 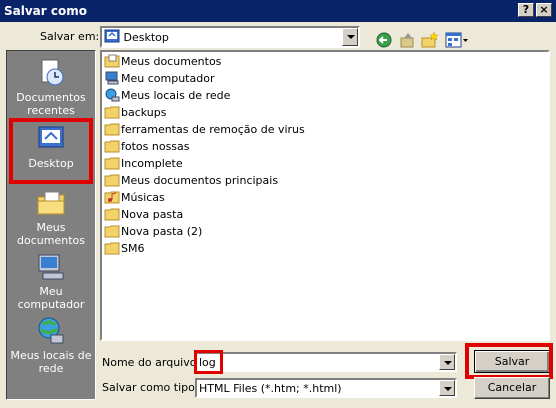 I want to click on file-name: Músicas, so click(x=143, y=197).